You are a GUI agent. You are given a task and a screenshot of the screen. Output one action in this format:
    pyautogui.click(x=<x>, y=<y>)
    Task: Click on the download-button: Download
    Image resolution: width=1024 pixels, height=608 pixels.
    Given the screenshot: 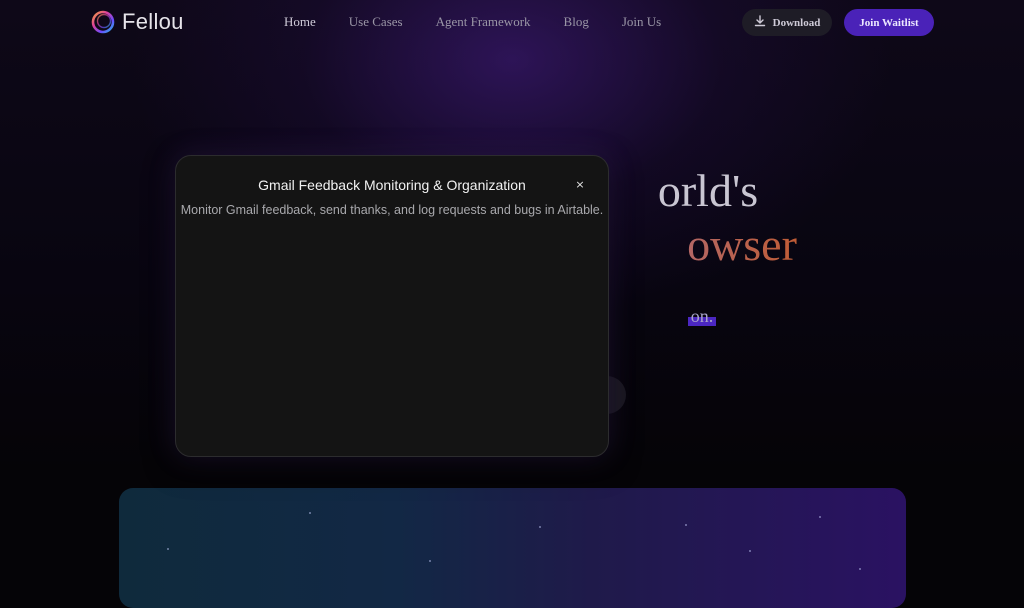 What is the action you would take?
    pyautogui.click(x=787, y=22)
    